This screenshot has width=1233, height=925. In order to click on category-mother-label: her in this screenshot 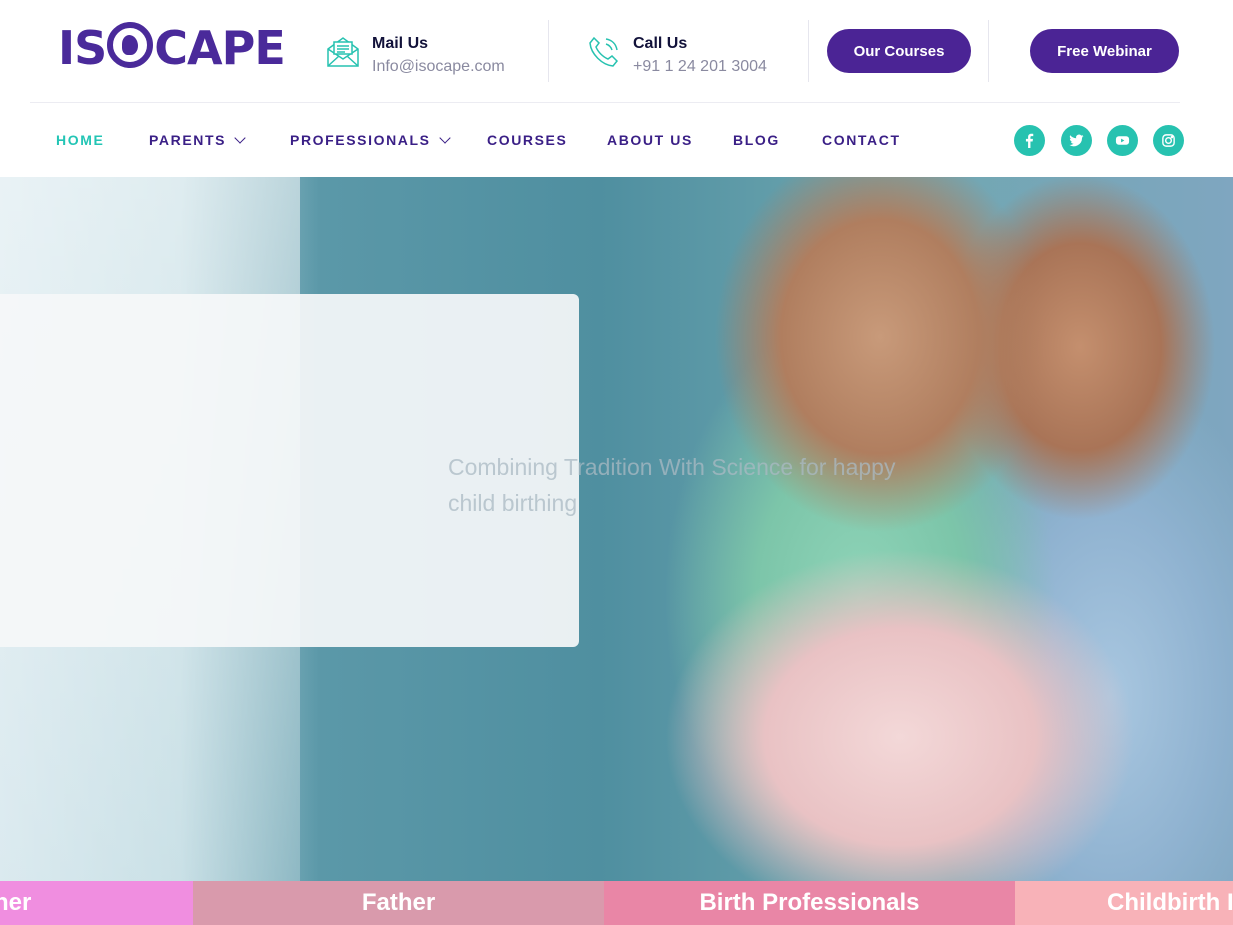, I will do `click(16, 902)`.